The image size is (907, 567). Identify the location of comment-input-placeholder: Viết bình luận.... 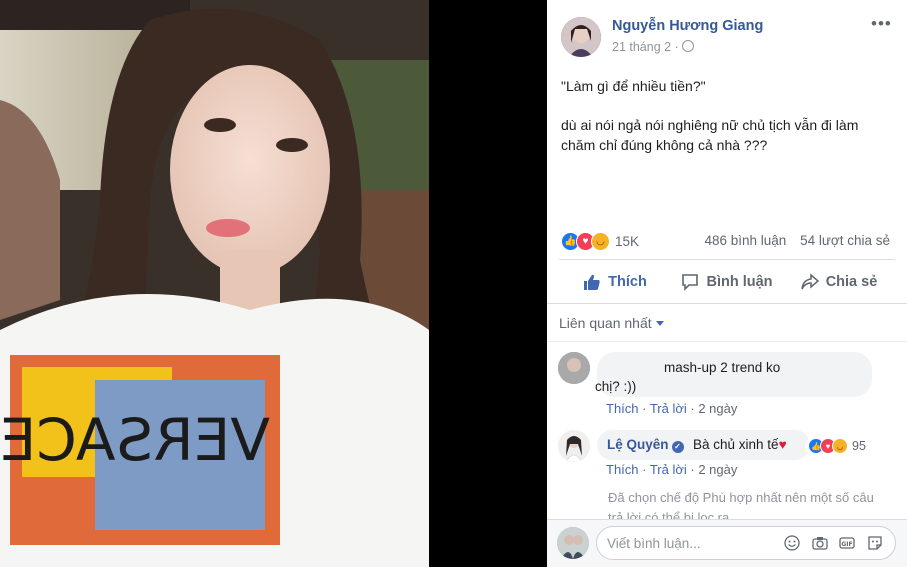
(654, 543).